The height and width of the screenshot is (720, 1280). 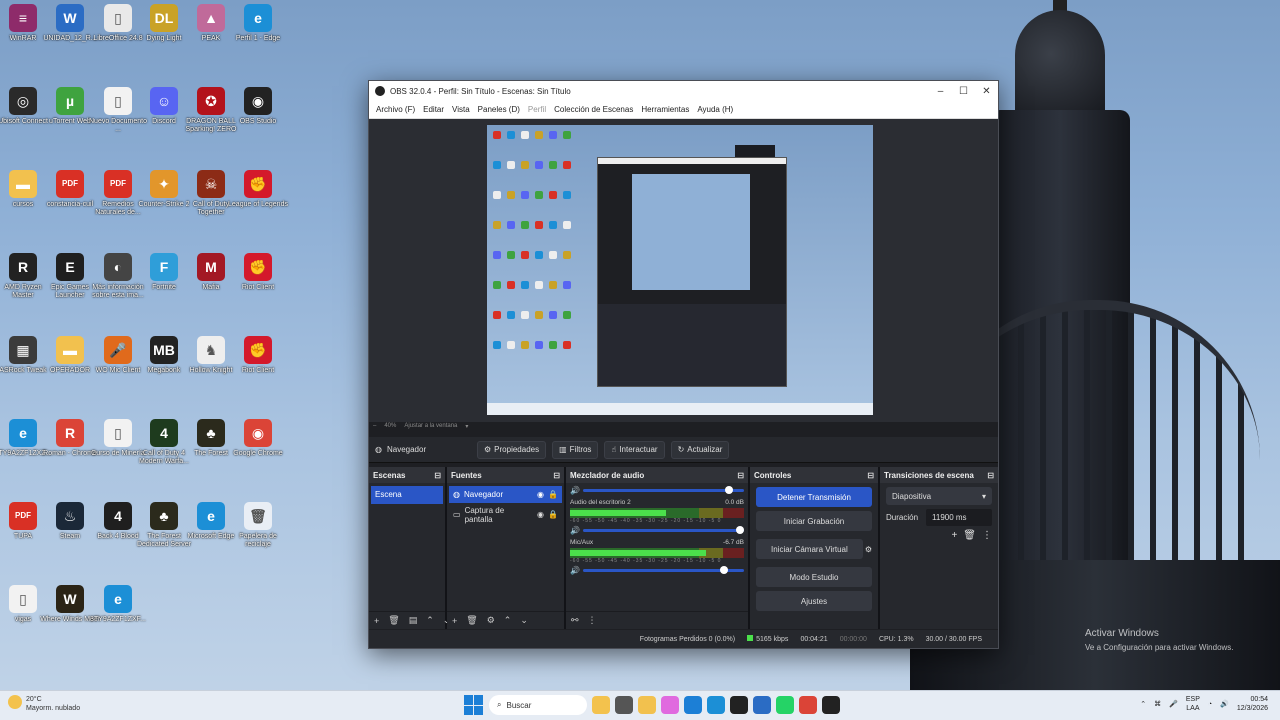 I want to click on desktop-icon: ◉ OBS Studio, so click(x=258, y=122).